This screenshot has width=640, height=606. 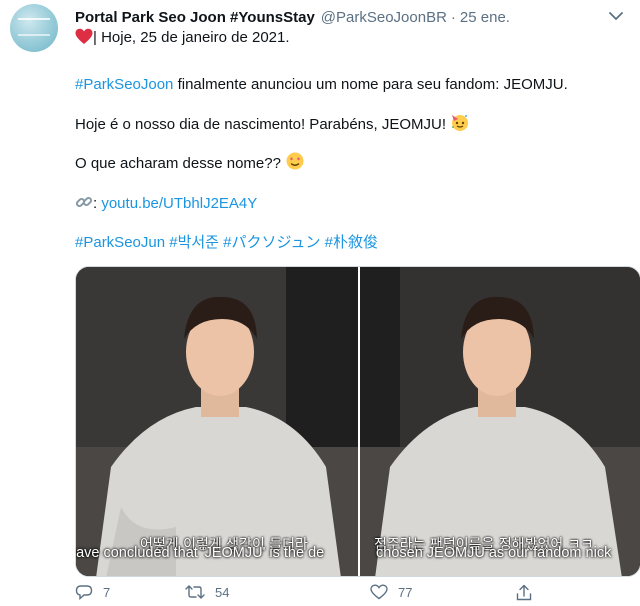 I want to click on tweet-timestamp: 25 ene., so click(x=485, y=17).